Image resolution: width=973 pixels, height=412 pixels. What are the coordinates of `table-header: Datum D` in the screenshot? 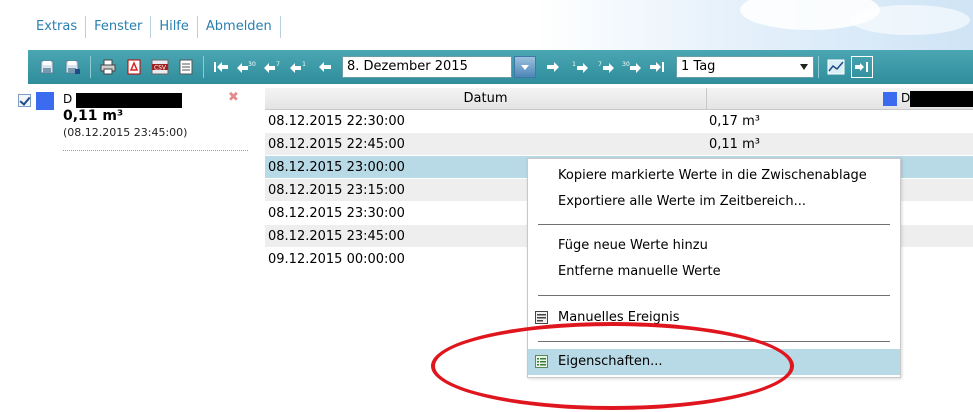 It's located at (619, 99).